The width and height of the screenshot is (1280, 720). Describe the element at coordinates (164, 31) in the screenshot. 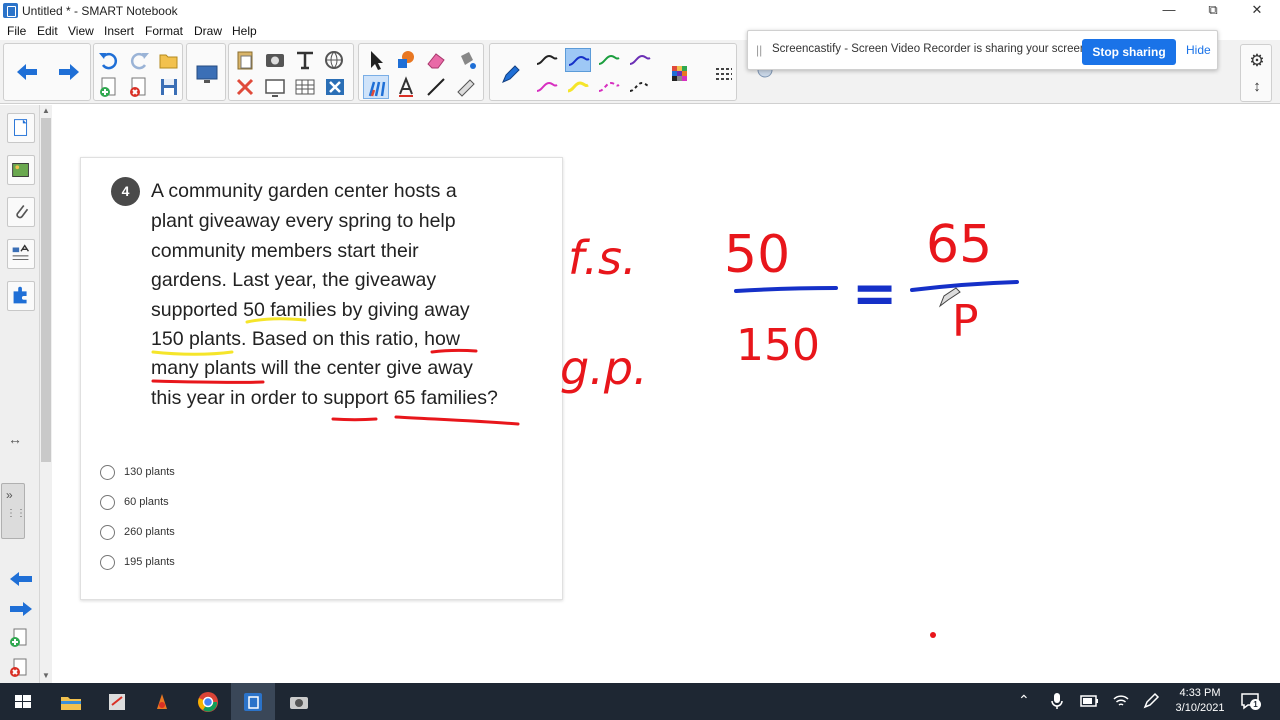

I see `menu-format: Format` at that location.